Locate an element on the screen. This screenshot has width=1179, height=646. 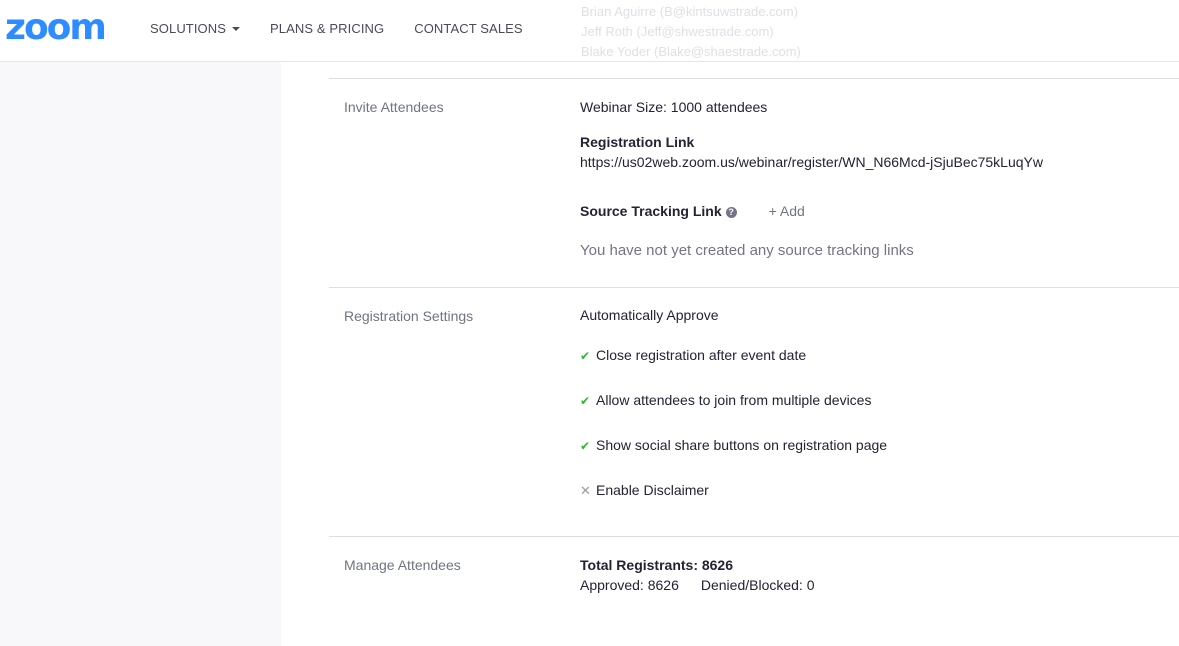
setting-item: ✕ Enable Disclaimer is located at coordinates (644, 490).